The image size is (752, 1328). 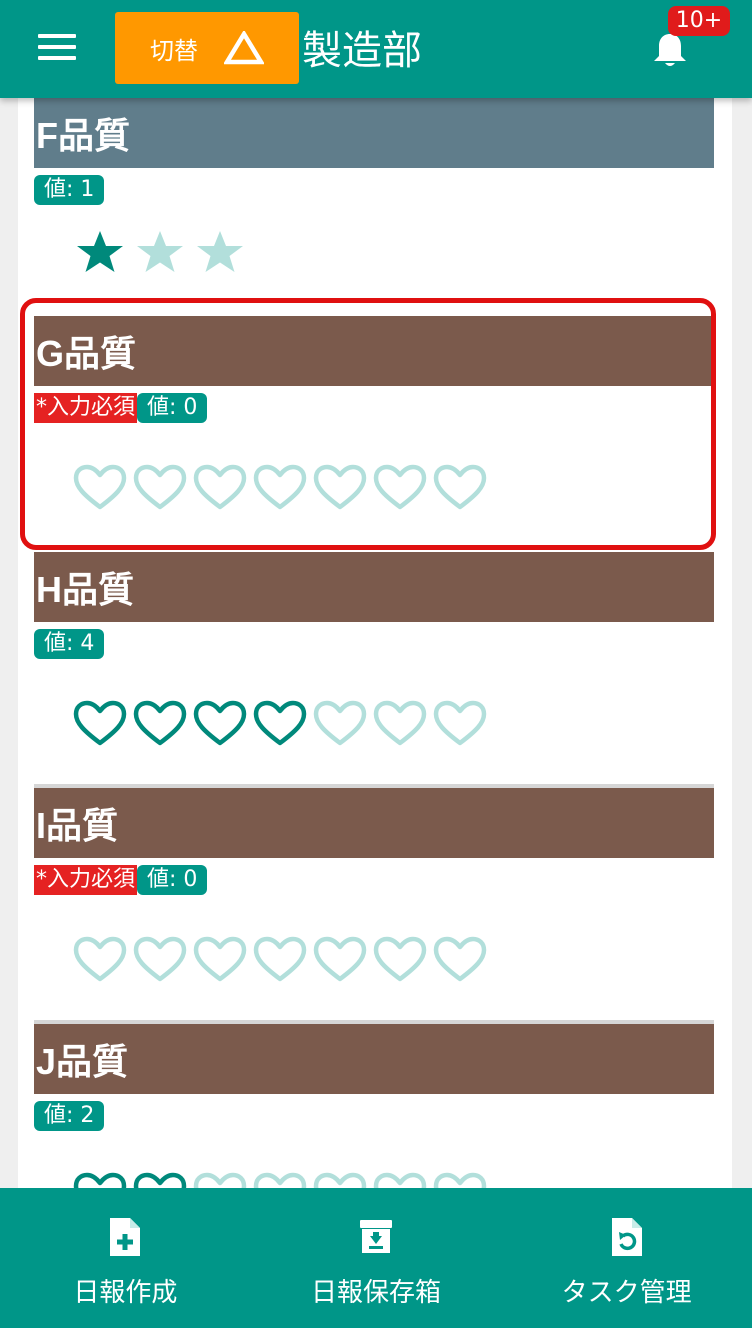 I want to click on nav-daily-report-archive: 日報保存箱, so click(x=376, y=1258).